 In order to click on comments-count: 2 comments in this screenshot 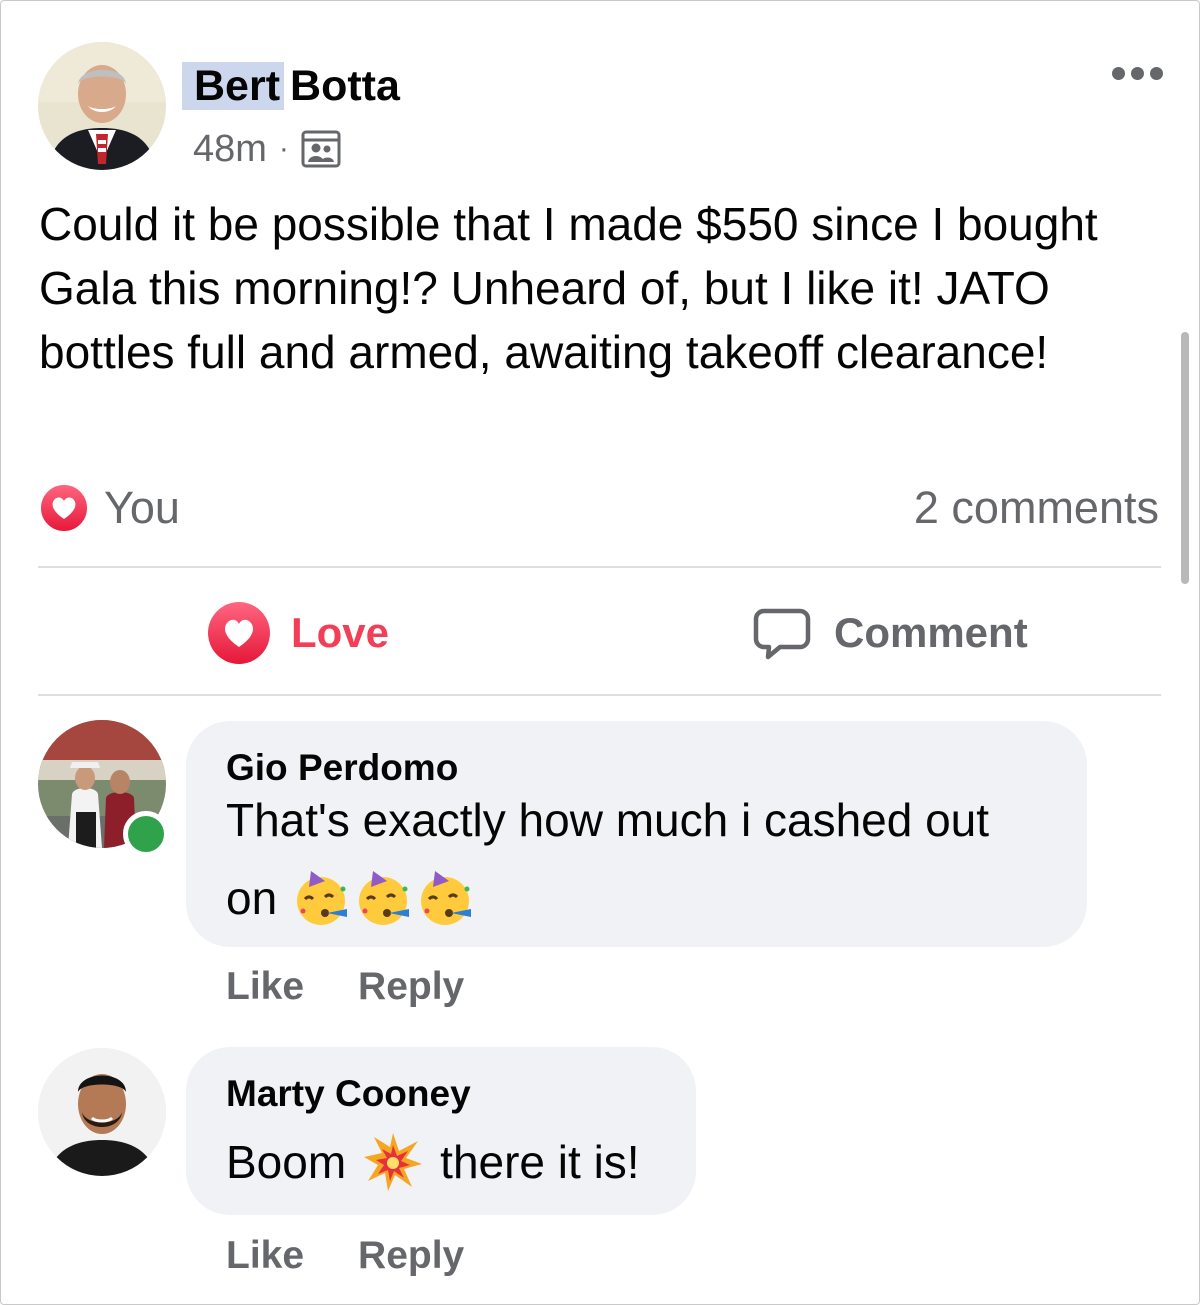, I will do `click(1036, 508)`.